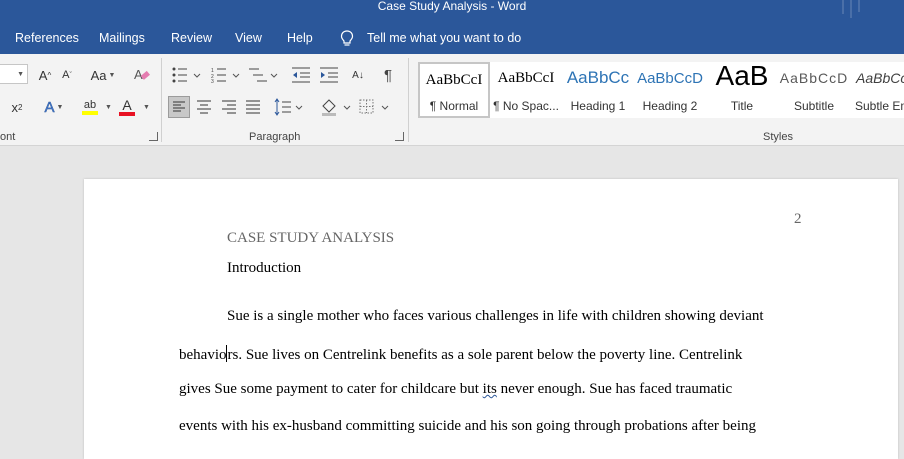 The image size is (904, 459). What do you see at coordinates (300, 38) in the screenshot?
I see `tab-help: Help` at bounding box center [300, 38].